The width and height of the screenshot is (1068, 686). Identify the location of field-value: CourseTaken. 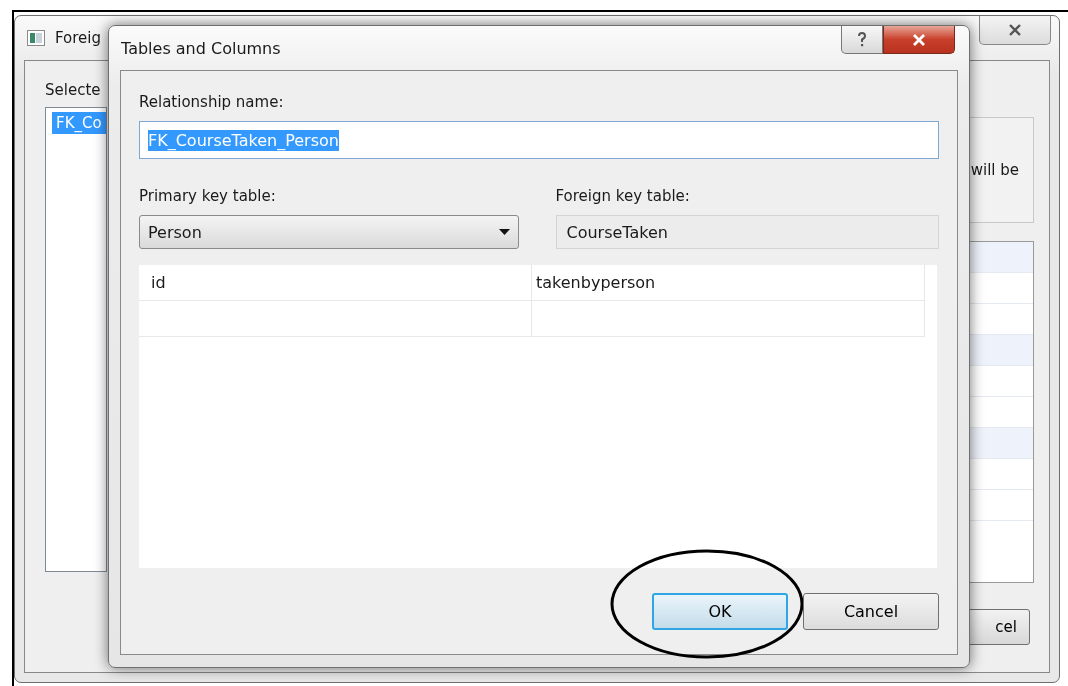
(617, 232).